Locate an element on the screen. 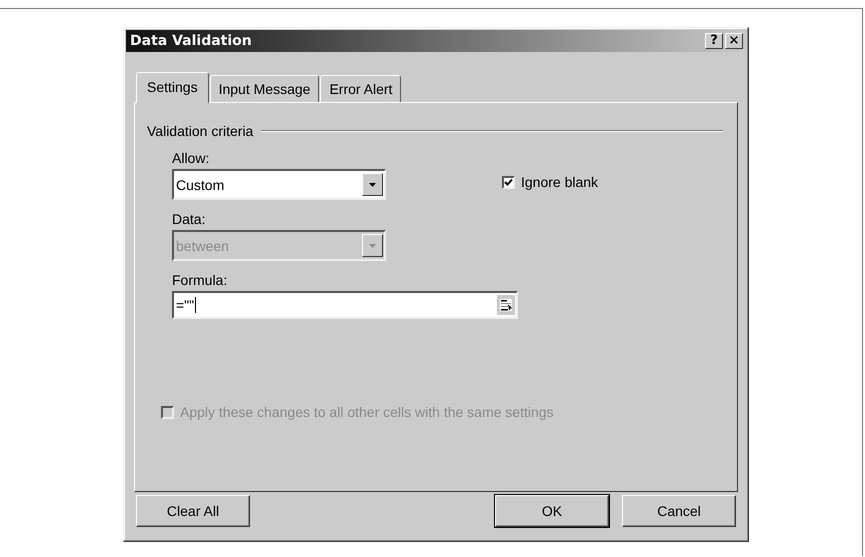  dialog-button: Cancel is located at coordinates (679, 511).